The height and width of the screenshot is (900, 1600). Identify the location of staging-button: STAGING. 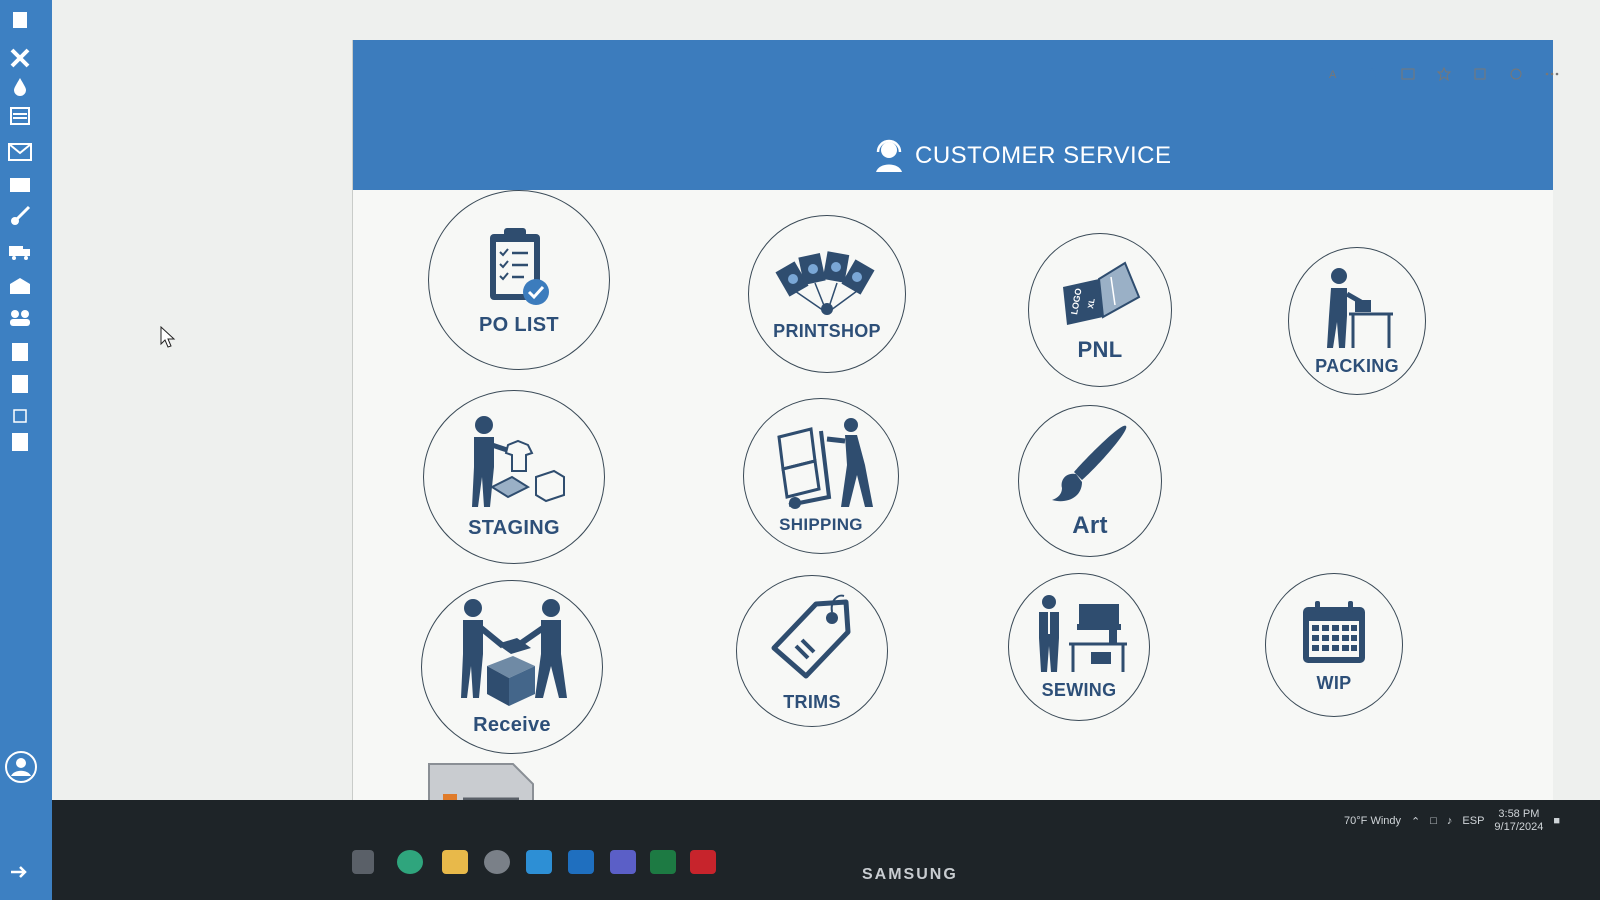
(514, 477).